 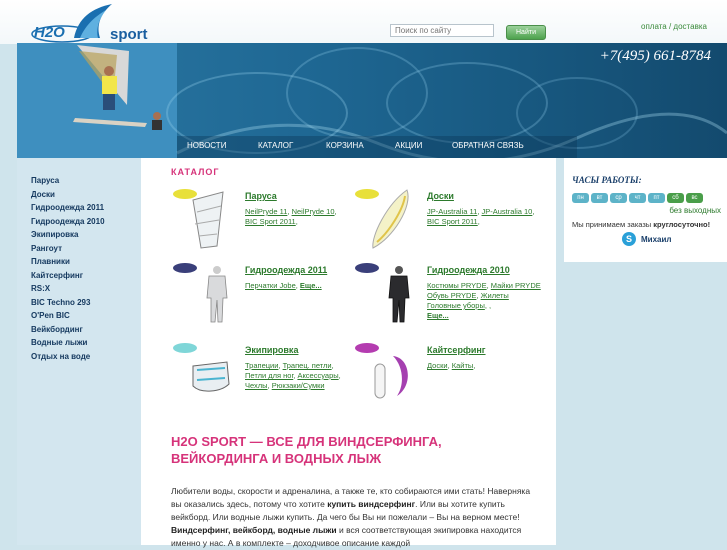 What do you see at coordinates (86, 357) in the screenshot?
I see `sidebar-item-leisure: Отдых на воде` at bounding box center [86, 357].